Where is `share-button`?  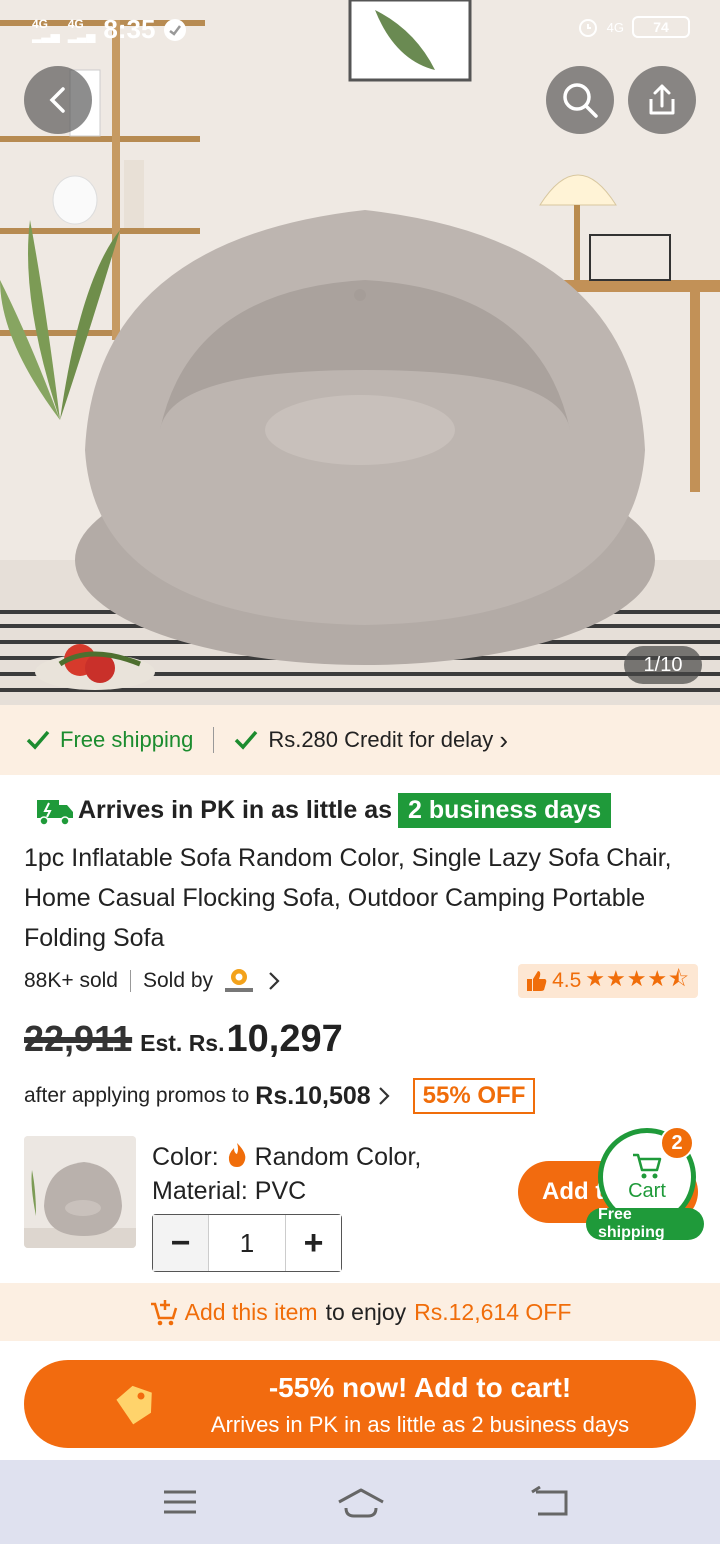
share-button is located at coordinates (662, 100).